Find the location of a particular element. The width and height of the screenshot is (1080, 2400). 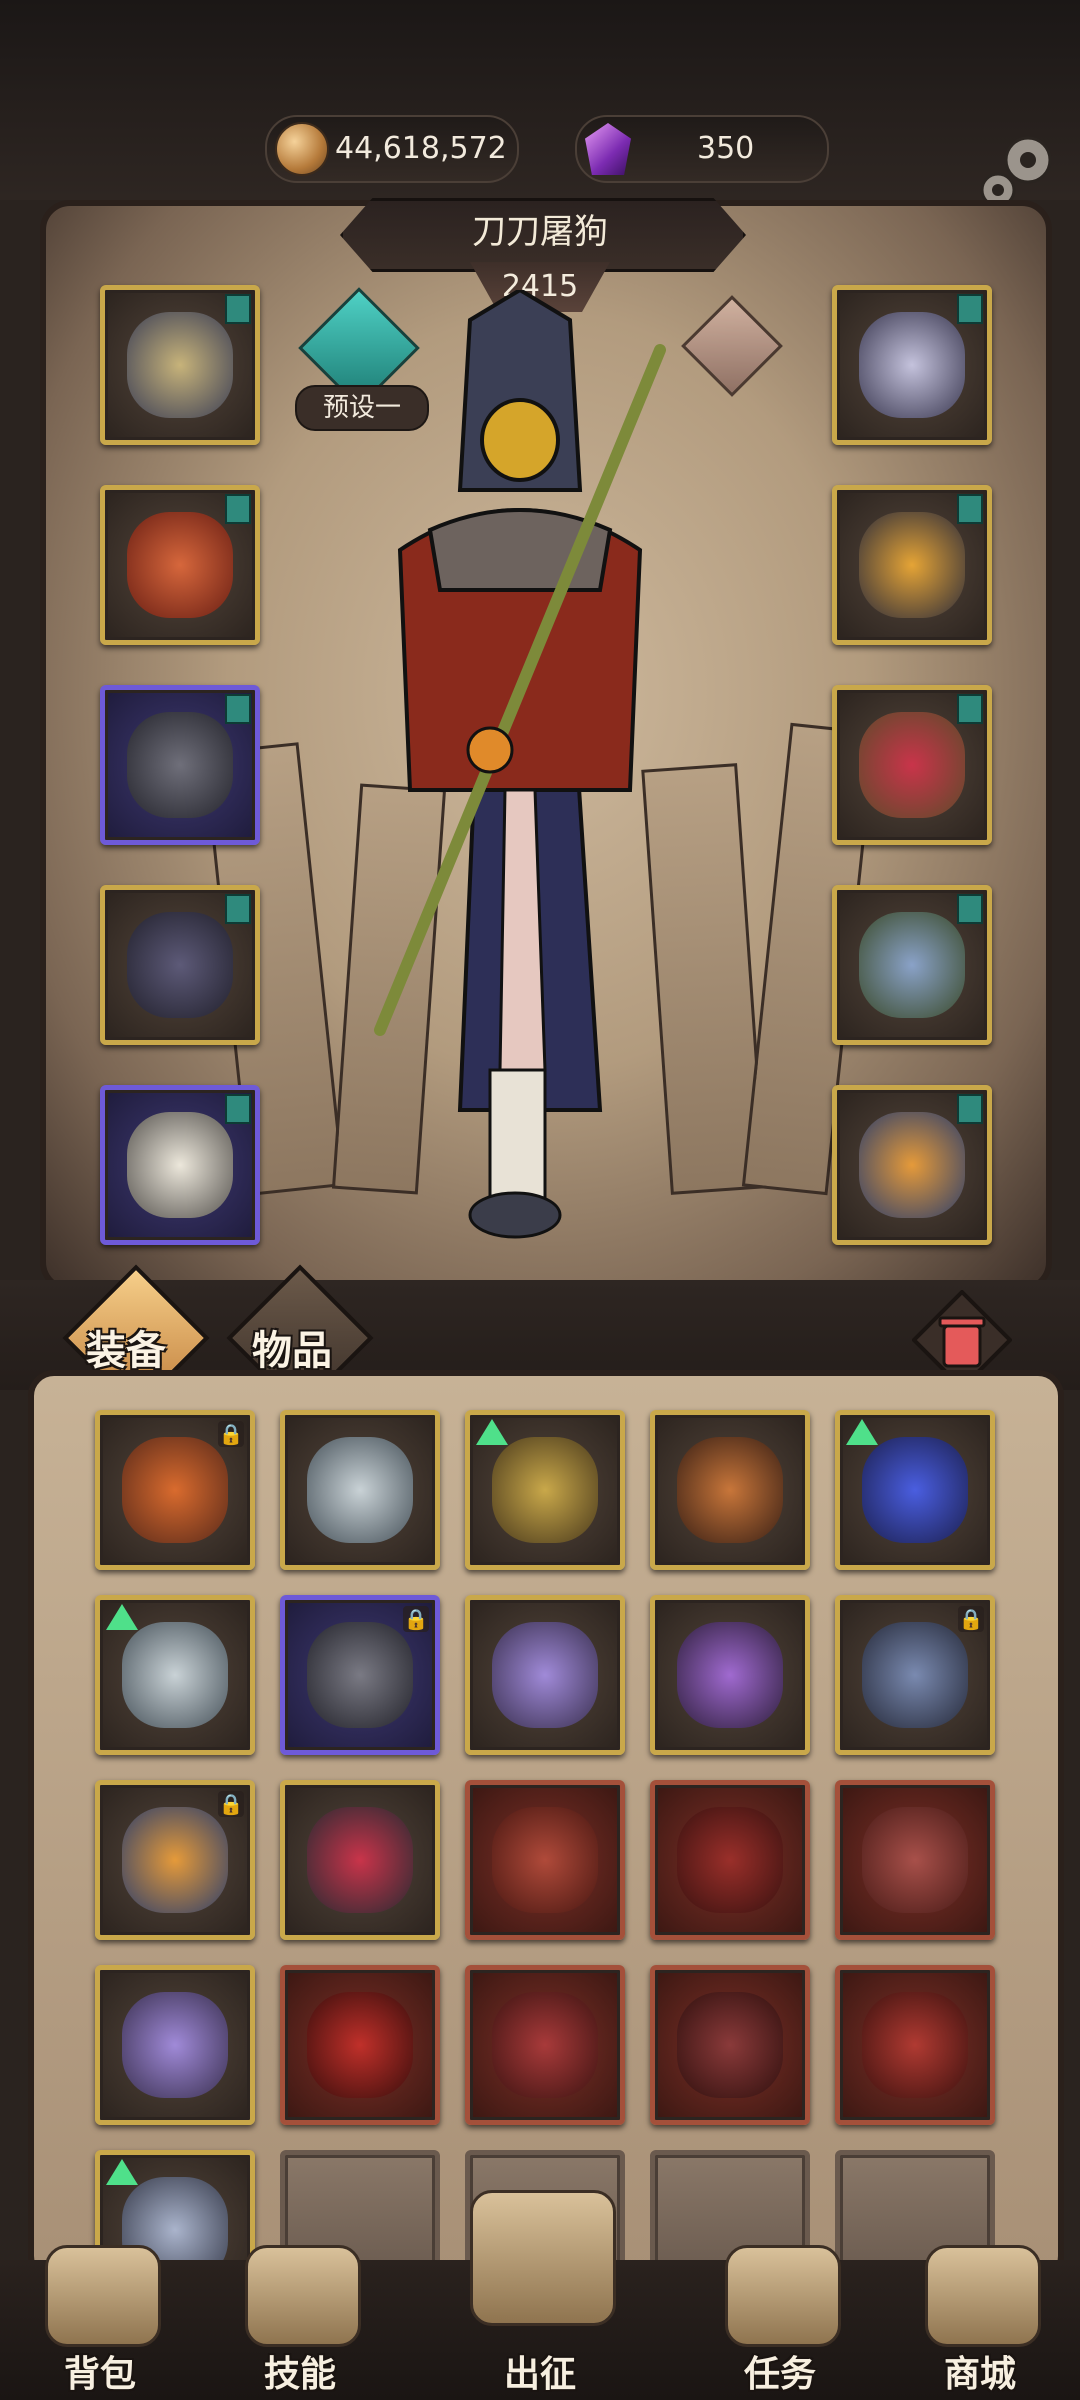

amber-bracer-icon is located at coordinates (912, 565).